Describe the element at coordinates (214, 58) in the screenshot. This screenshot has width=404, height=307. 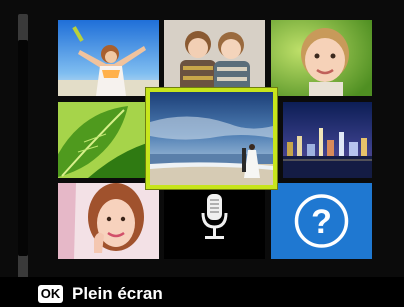
I see `thumbnail-two-boys` at that location.